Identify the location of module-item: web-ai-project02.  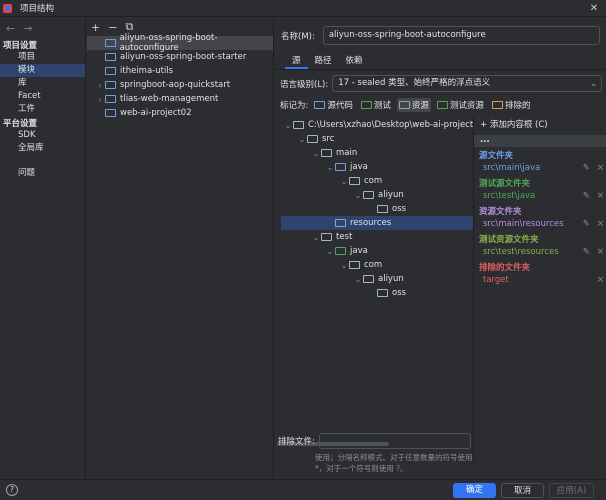
(180, 113).